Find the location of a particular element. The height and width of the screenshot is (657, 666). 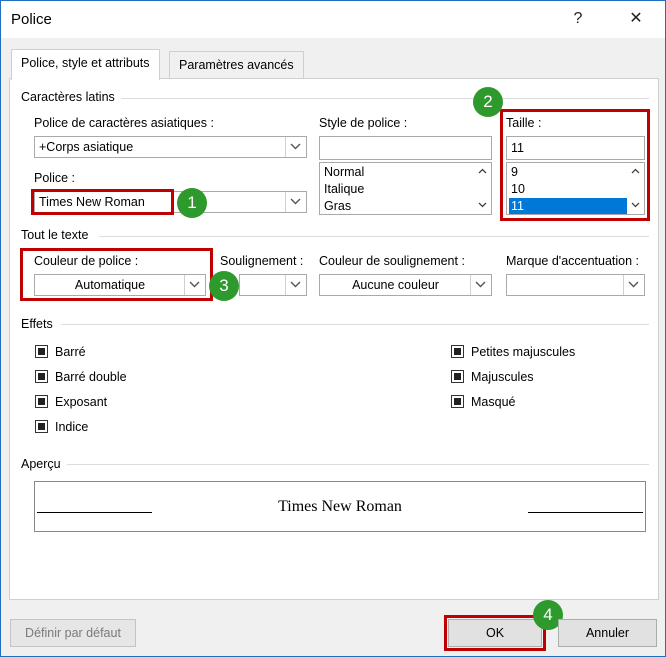

preview-text: Times New Roman is located at coordinates (340, 506).